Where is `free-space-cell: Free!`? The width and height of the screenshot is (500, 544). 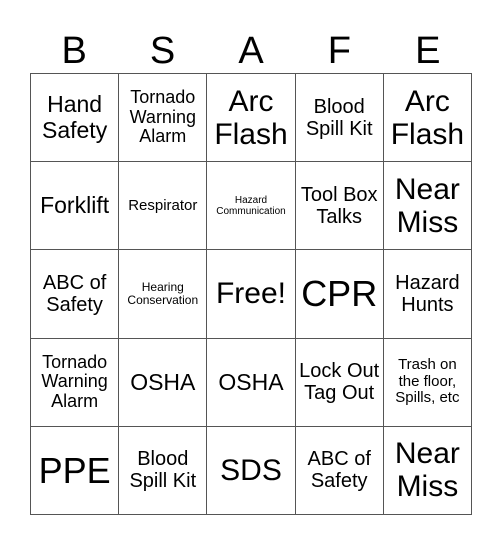 free-space-cell: Free! is located at coordinates (251, 294).